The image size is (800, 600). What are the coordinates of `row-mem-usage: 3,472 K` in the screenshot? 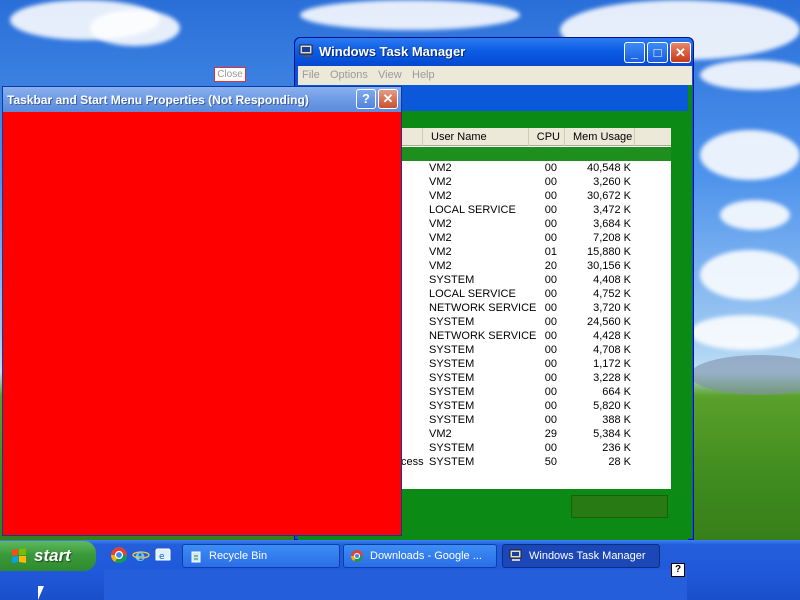 It's located at (612, 210).